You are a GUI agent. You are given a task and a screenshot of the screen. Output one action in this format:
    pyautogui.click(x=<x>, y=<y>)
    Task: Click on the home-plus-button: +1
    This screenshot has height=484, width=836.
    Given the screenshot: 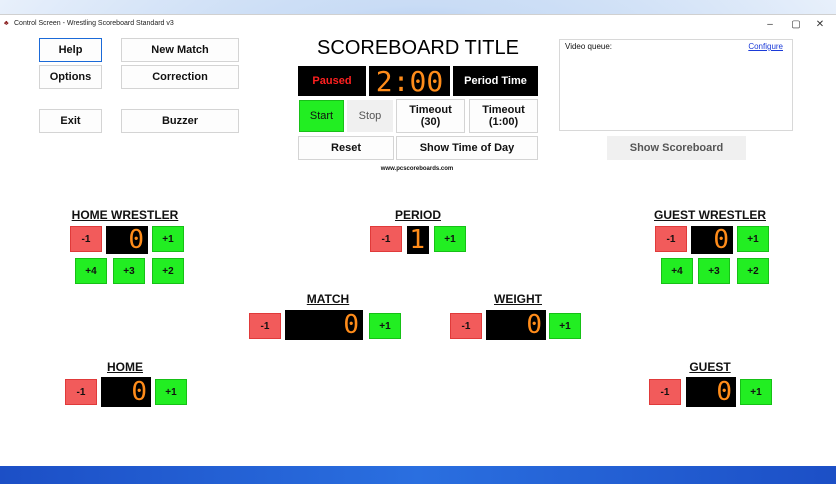 What is the action you would take?
    pyautogui.click(x=171, y=392)
    